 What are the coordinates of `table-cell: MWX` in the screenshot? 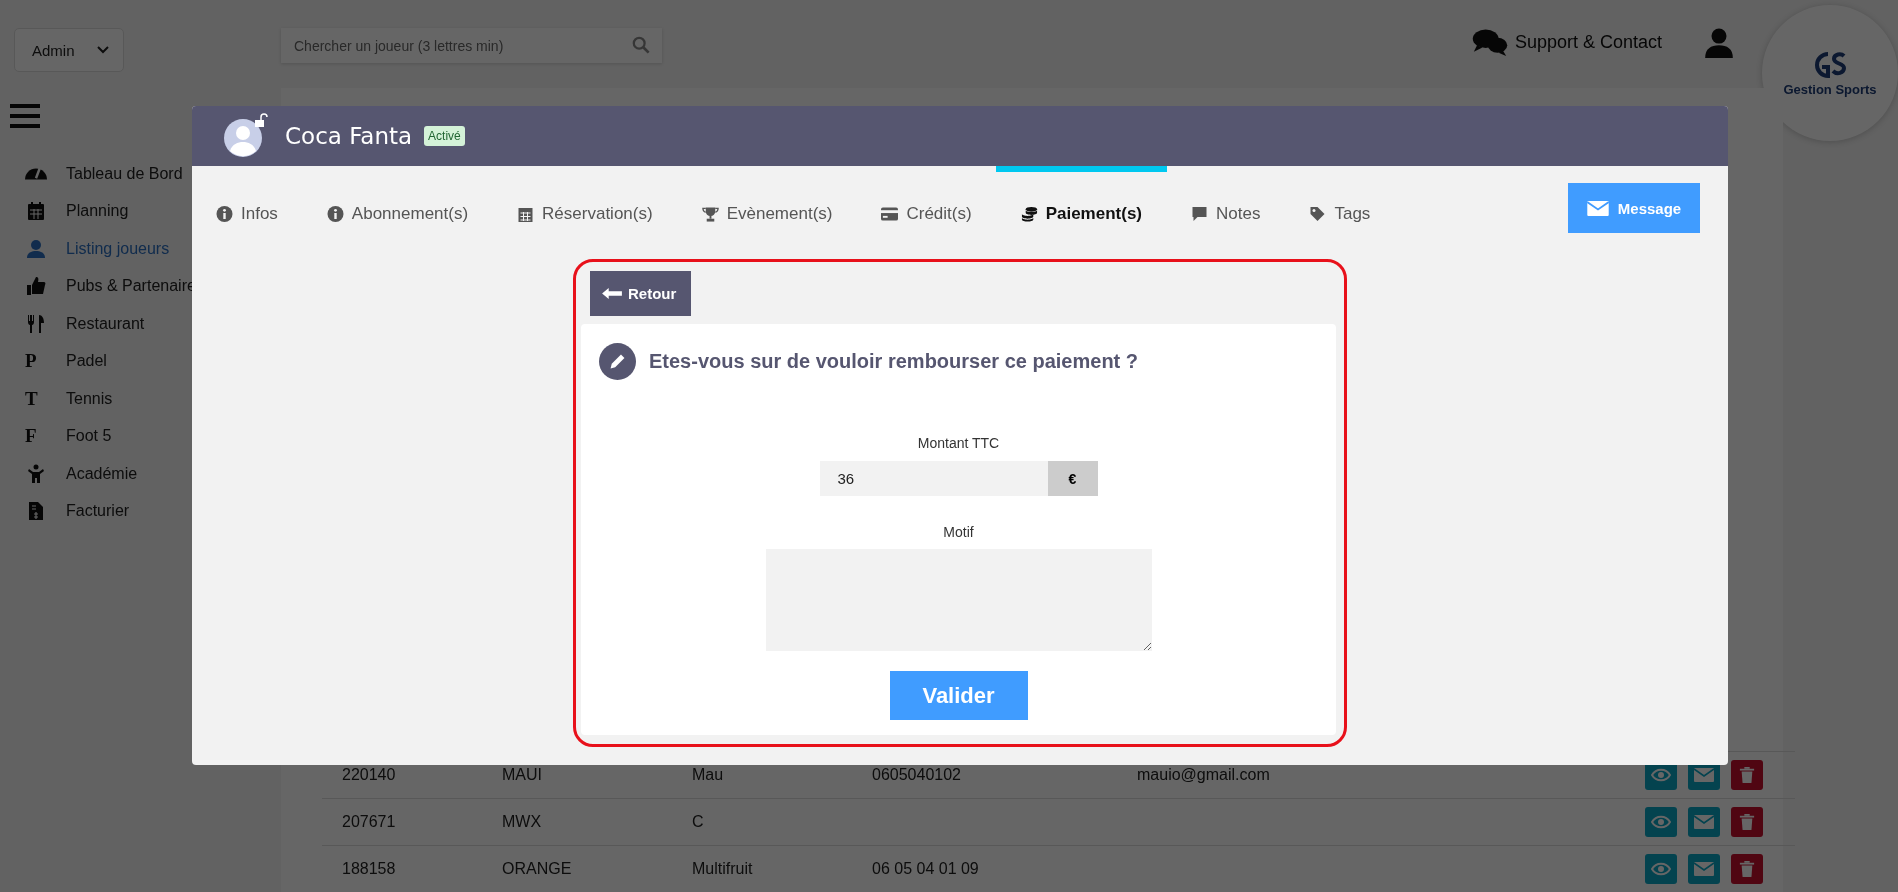 It's located at (522, 821).